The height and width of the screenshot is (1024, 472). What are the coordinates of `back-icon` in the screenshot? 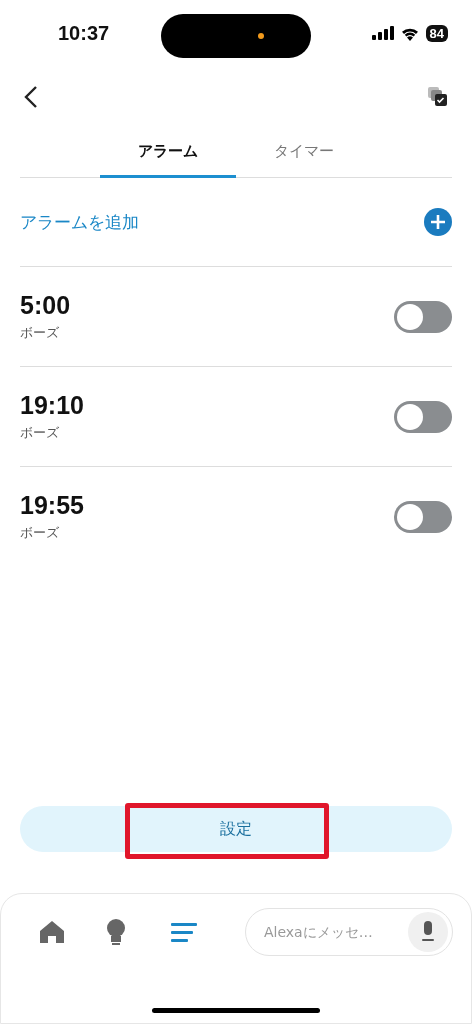 It's located at (31, 97).